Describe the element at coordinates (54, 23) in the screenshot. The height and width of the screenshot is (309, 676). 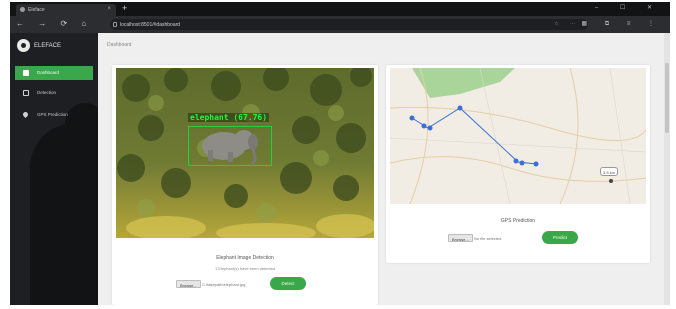
I see `navigation-buttons: ← → ⟳ ⌂` at that location.